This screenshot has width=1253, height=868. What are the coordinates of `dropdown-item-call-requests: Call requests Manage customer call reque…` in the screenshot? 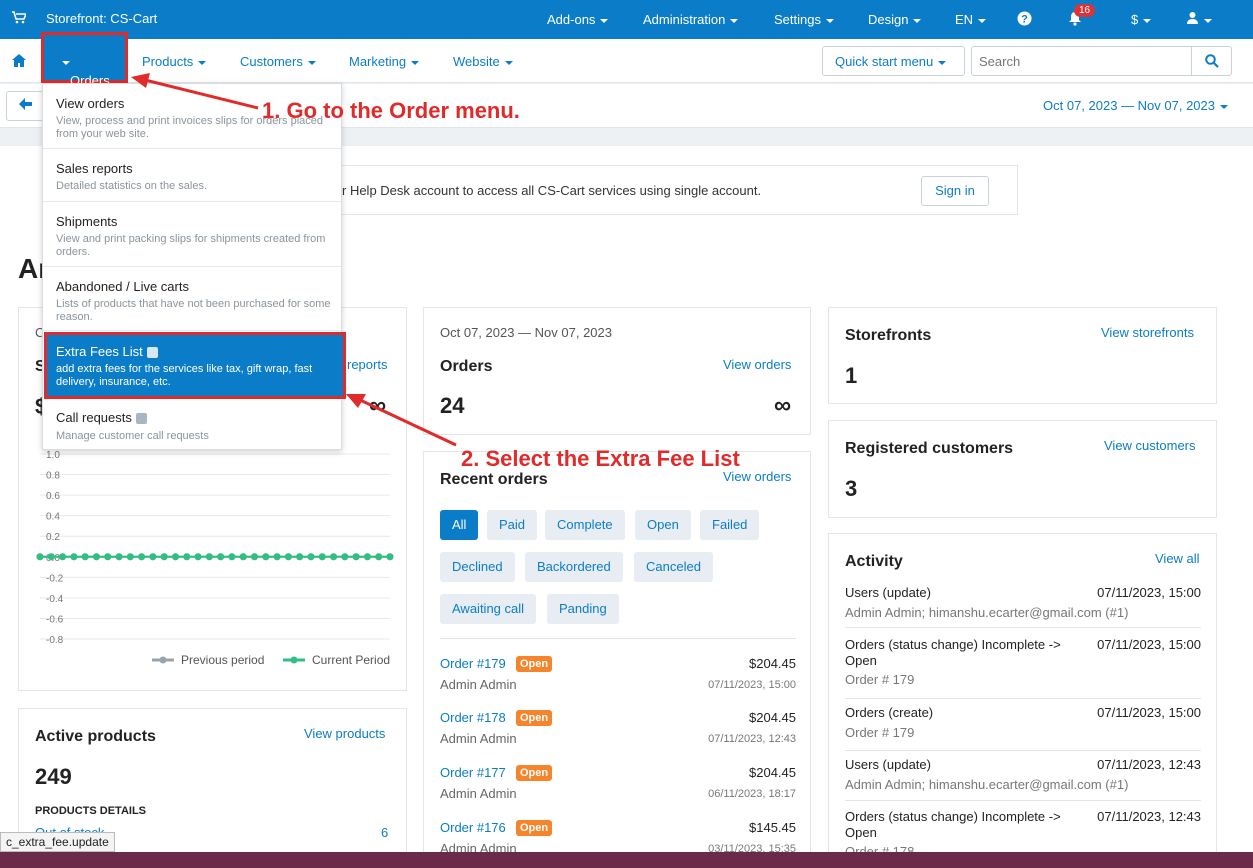 It's located at (192, 423).